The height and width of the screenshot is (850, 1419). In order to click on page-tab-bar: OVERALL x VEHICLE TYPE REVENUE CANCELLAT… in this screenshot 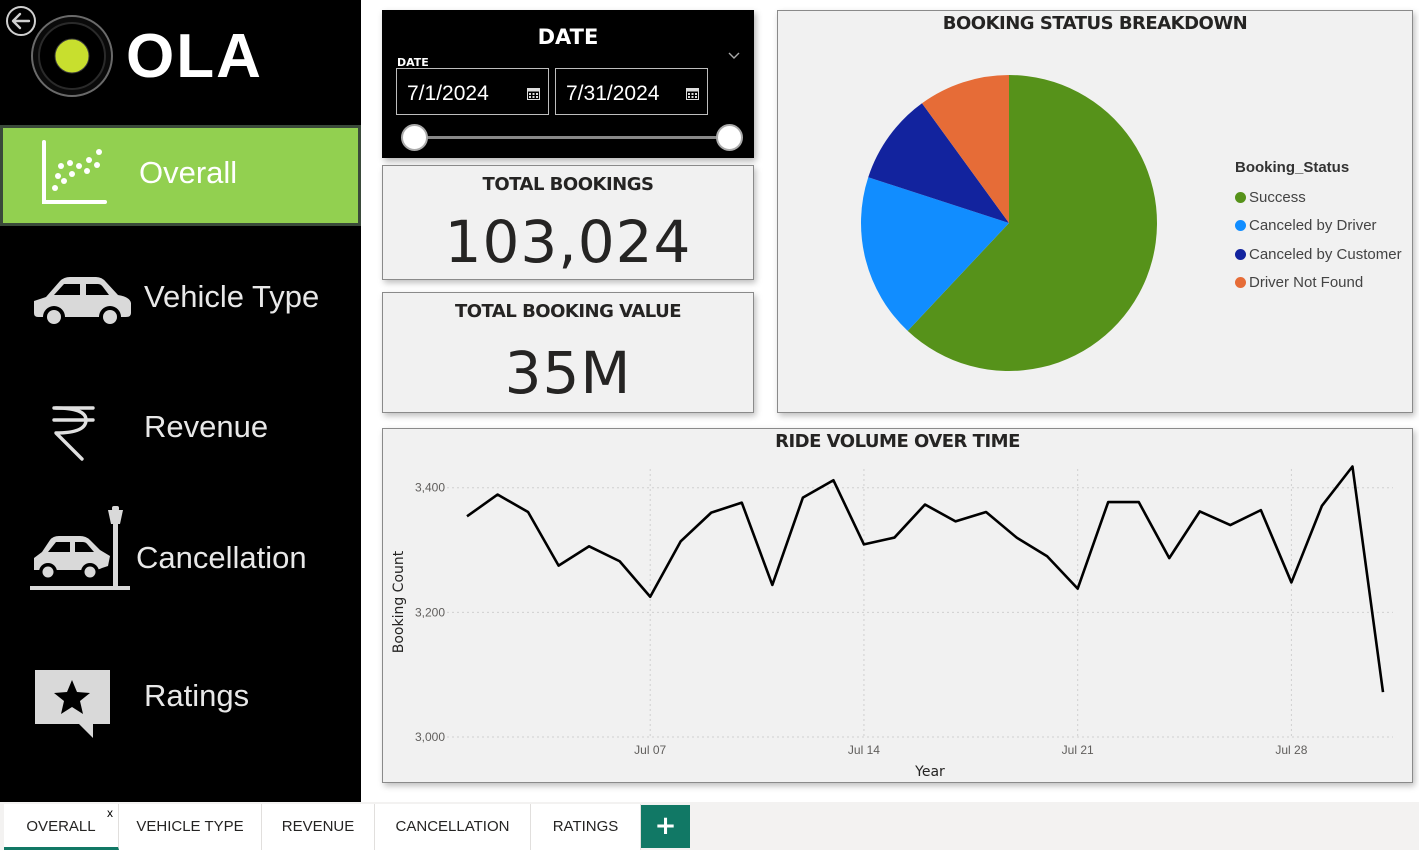, I will do `click(709, 826)`.